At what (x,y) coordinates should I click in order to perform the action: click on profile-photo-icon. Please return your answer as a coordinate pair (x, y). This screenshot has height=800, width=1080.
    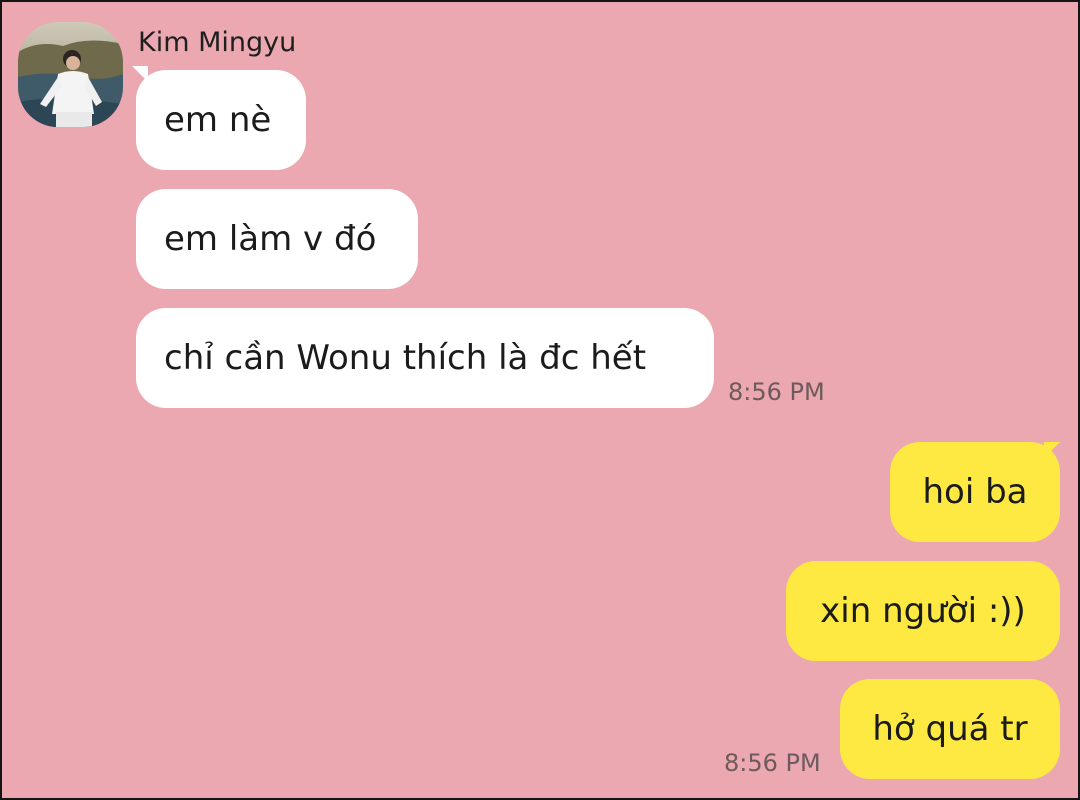
    Looking at the image, I should click on (70, 74).